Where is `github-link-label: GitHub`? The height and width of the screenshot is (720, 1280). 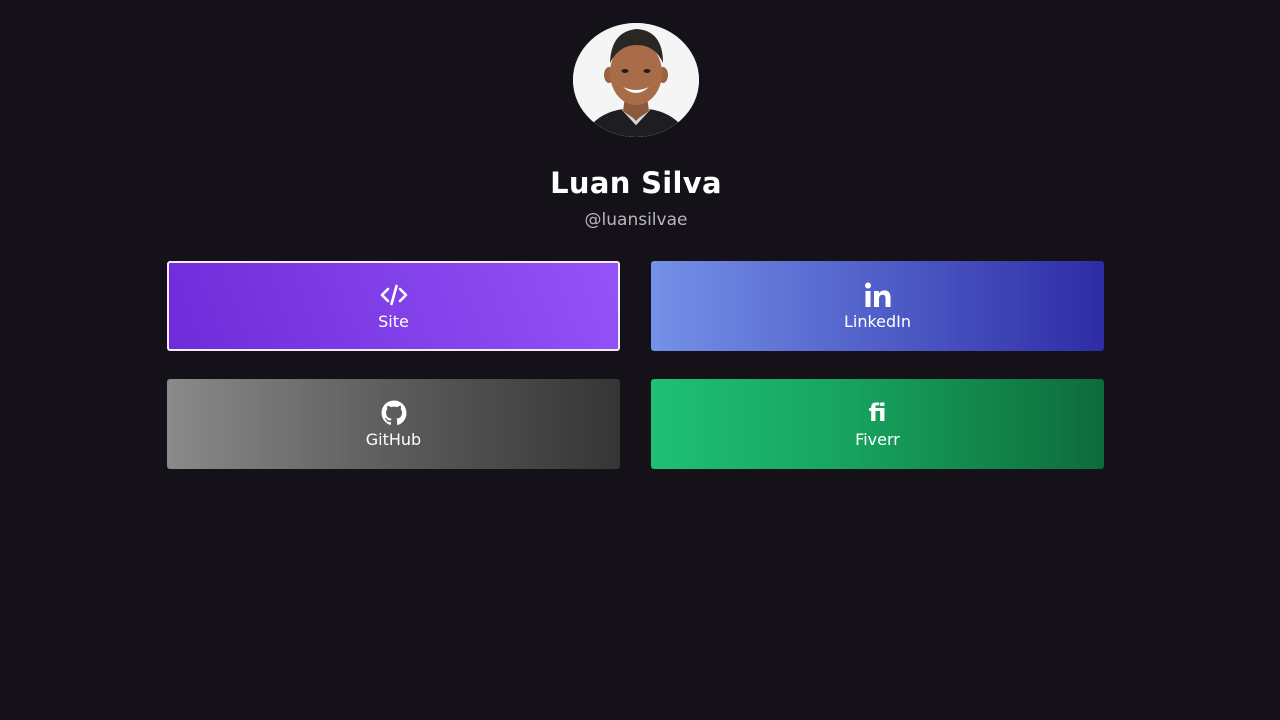
github-link-label: GitHub is located at coordinates (393, 439).